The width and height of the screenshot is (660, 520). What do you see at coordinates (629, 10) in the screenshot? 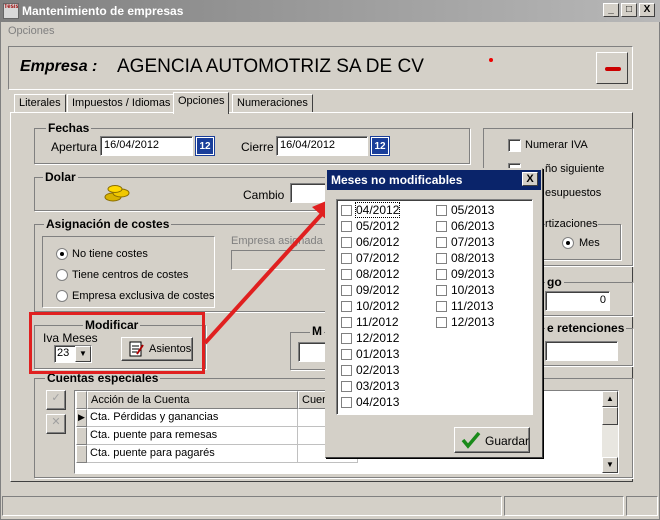
I see `maximize-button: □` at bounding box center [629, 10].